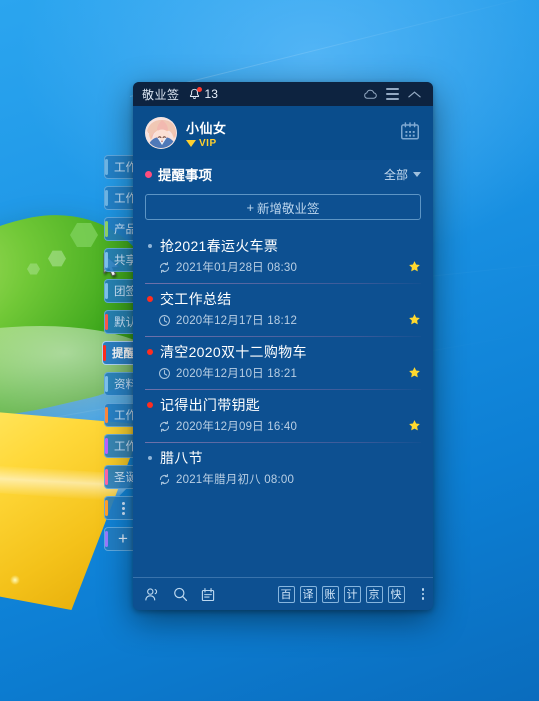 The height and width of the screenshot is (701, 539). What do you see at coordinates (414, 94) in the screenshot?
I see `chevron-up-icon` at bounding box center [414, 94].